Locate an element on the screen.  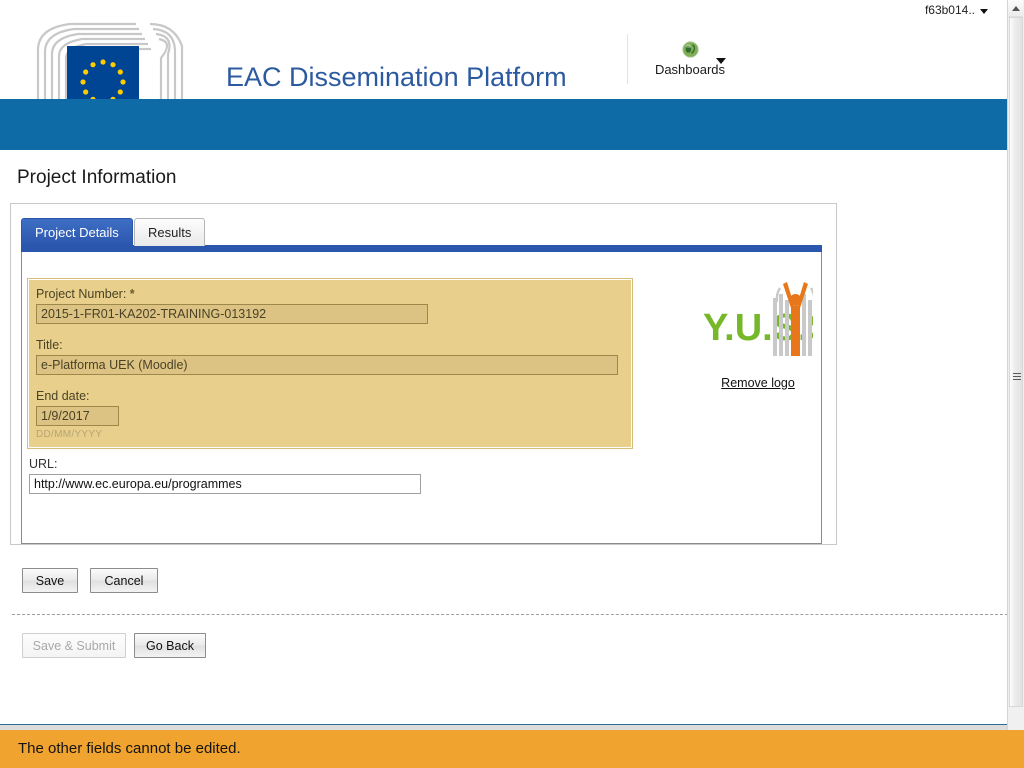
notification-banner: The other fields cannot be edited. is located at coordinates (512, 749).